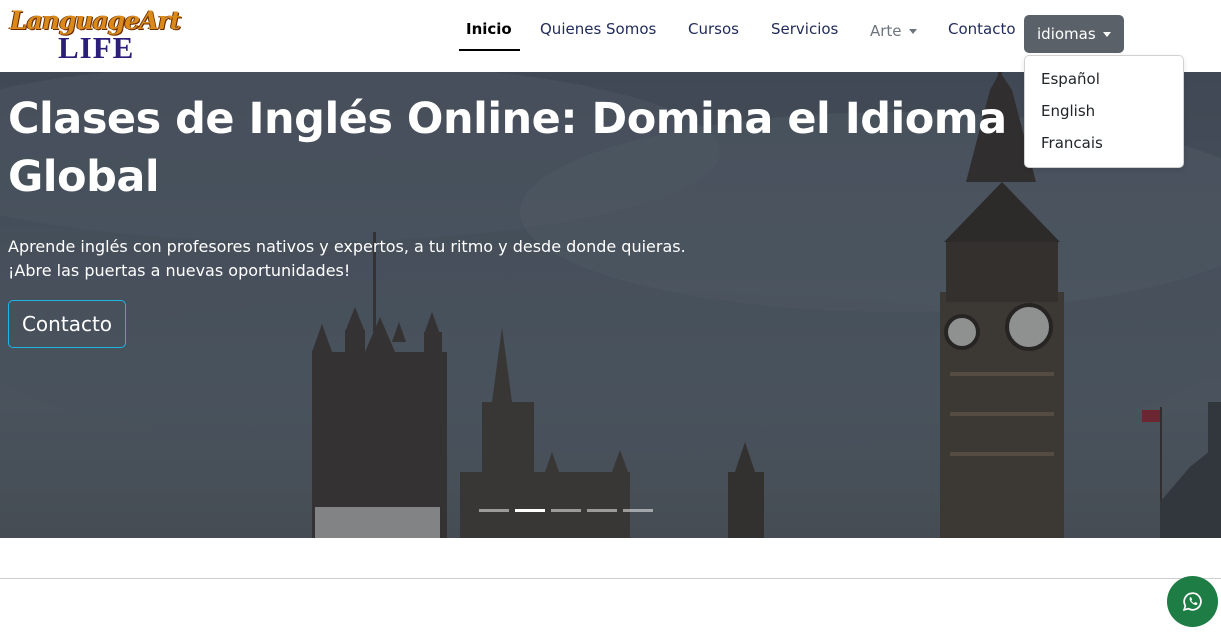 The image size is (1221, 633). I want to click on nav-item-quienes-somos: Quienes Somos, so click(598, 29).